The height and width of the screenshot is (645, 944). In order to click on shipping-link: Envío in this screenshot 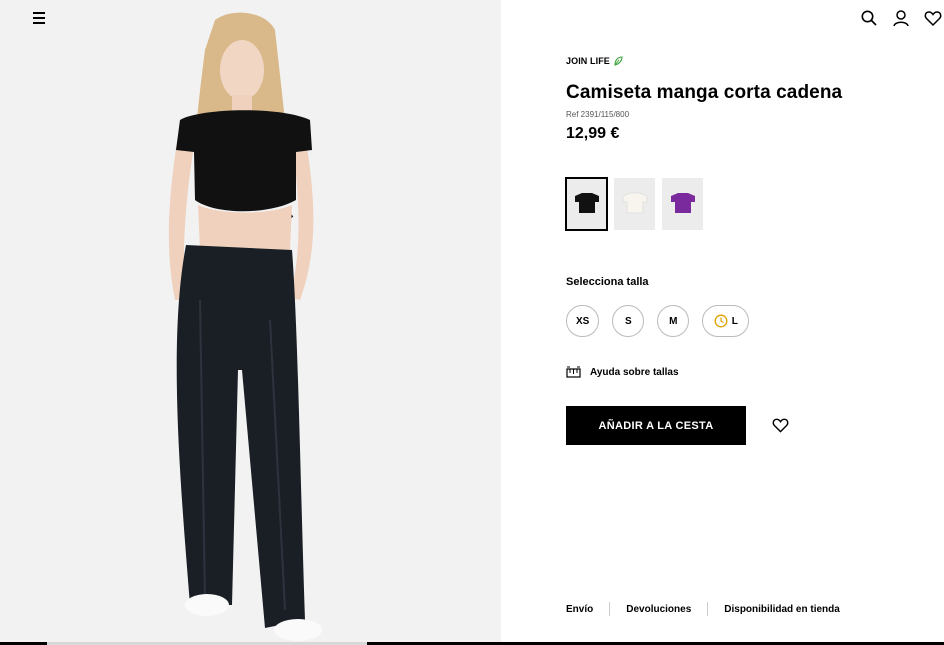, I will do `click(579, 609)`.